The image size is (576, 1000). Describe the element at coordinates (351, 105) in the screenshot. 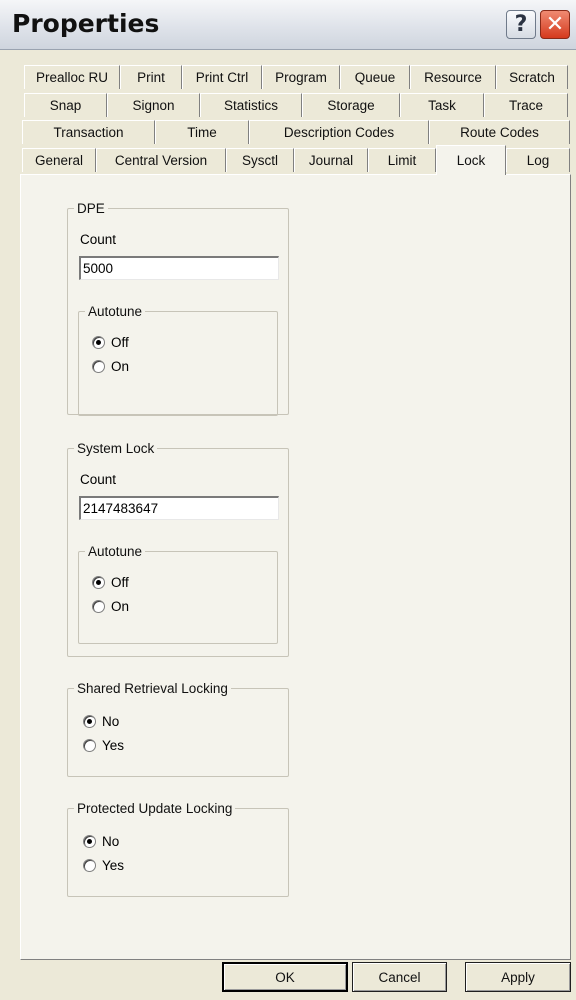

I see `tab-storage: Storage` at that location.